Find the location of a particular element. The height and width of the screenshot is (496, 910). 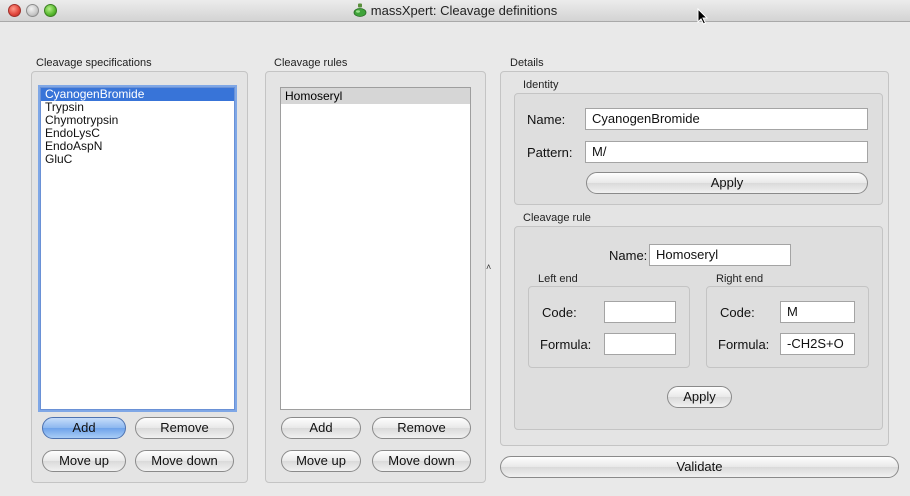

splitter-handle: ˄ is located at coordinates (488, 267).